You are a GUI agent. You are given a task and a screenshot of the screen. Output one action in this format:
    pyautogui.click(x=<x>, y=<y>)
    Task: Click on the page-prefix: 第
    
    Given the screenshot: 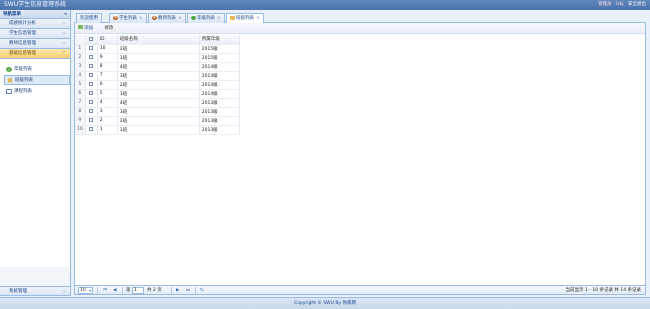 What is the action you would take?
    pyautogui.click(x=128, y=290)
    